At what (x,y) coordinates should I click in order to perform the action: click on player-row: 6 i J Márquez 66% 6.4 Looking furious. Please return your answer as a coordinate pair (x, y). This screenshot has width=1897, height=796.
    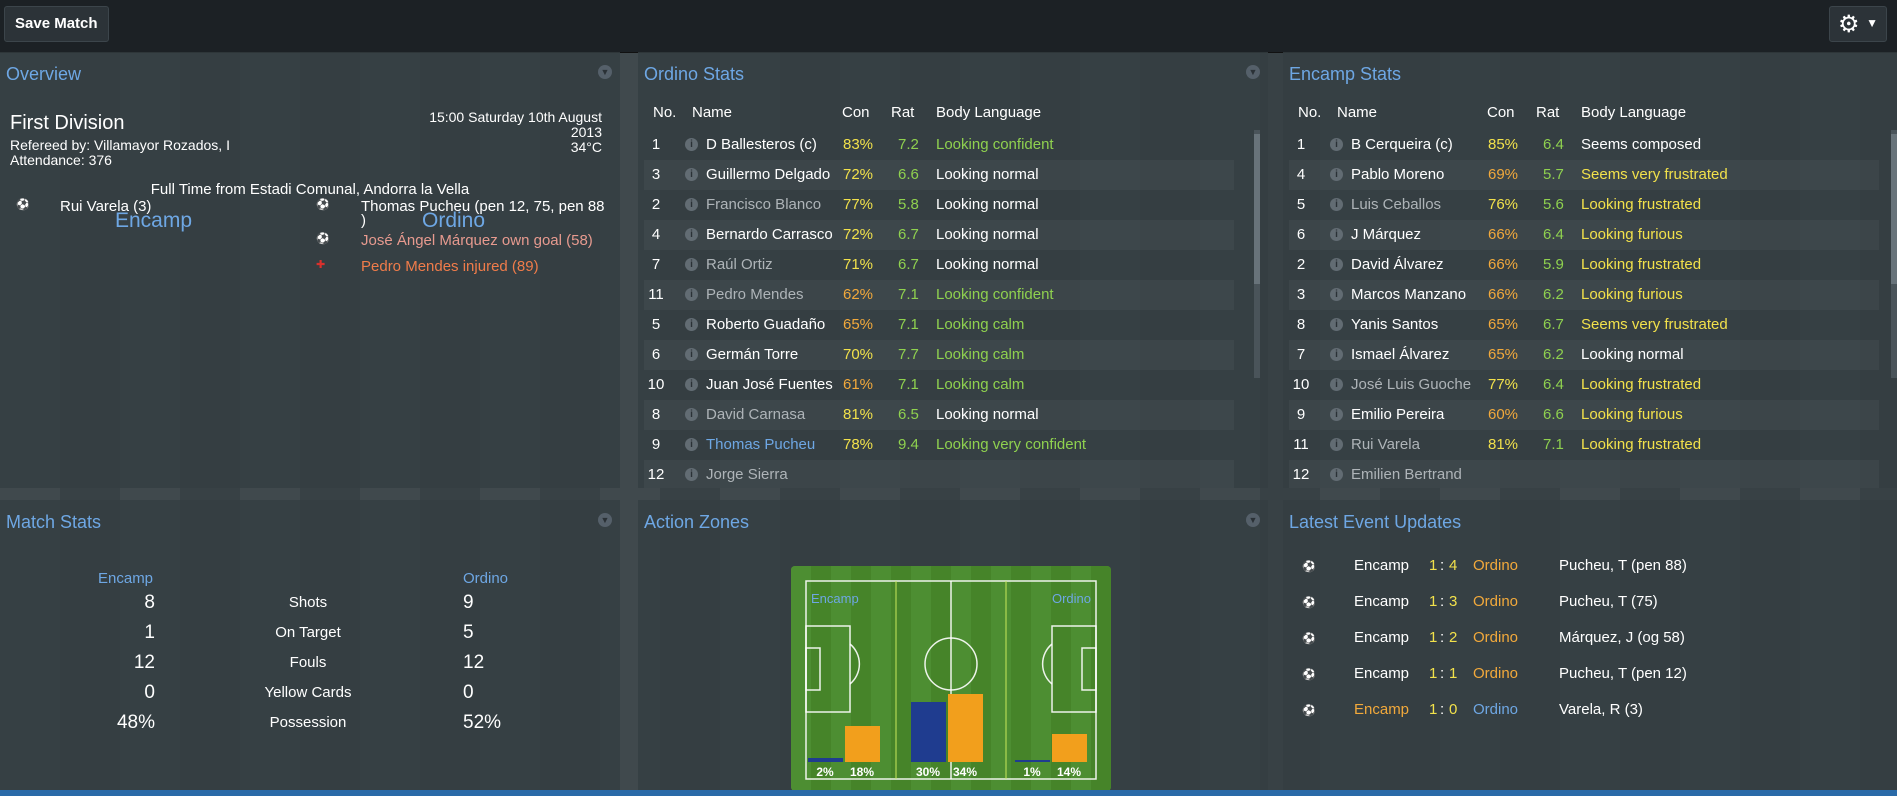
    Looking at the image, I should click on (1584, 235).